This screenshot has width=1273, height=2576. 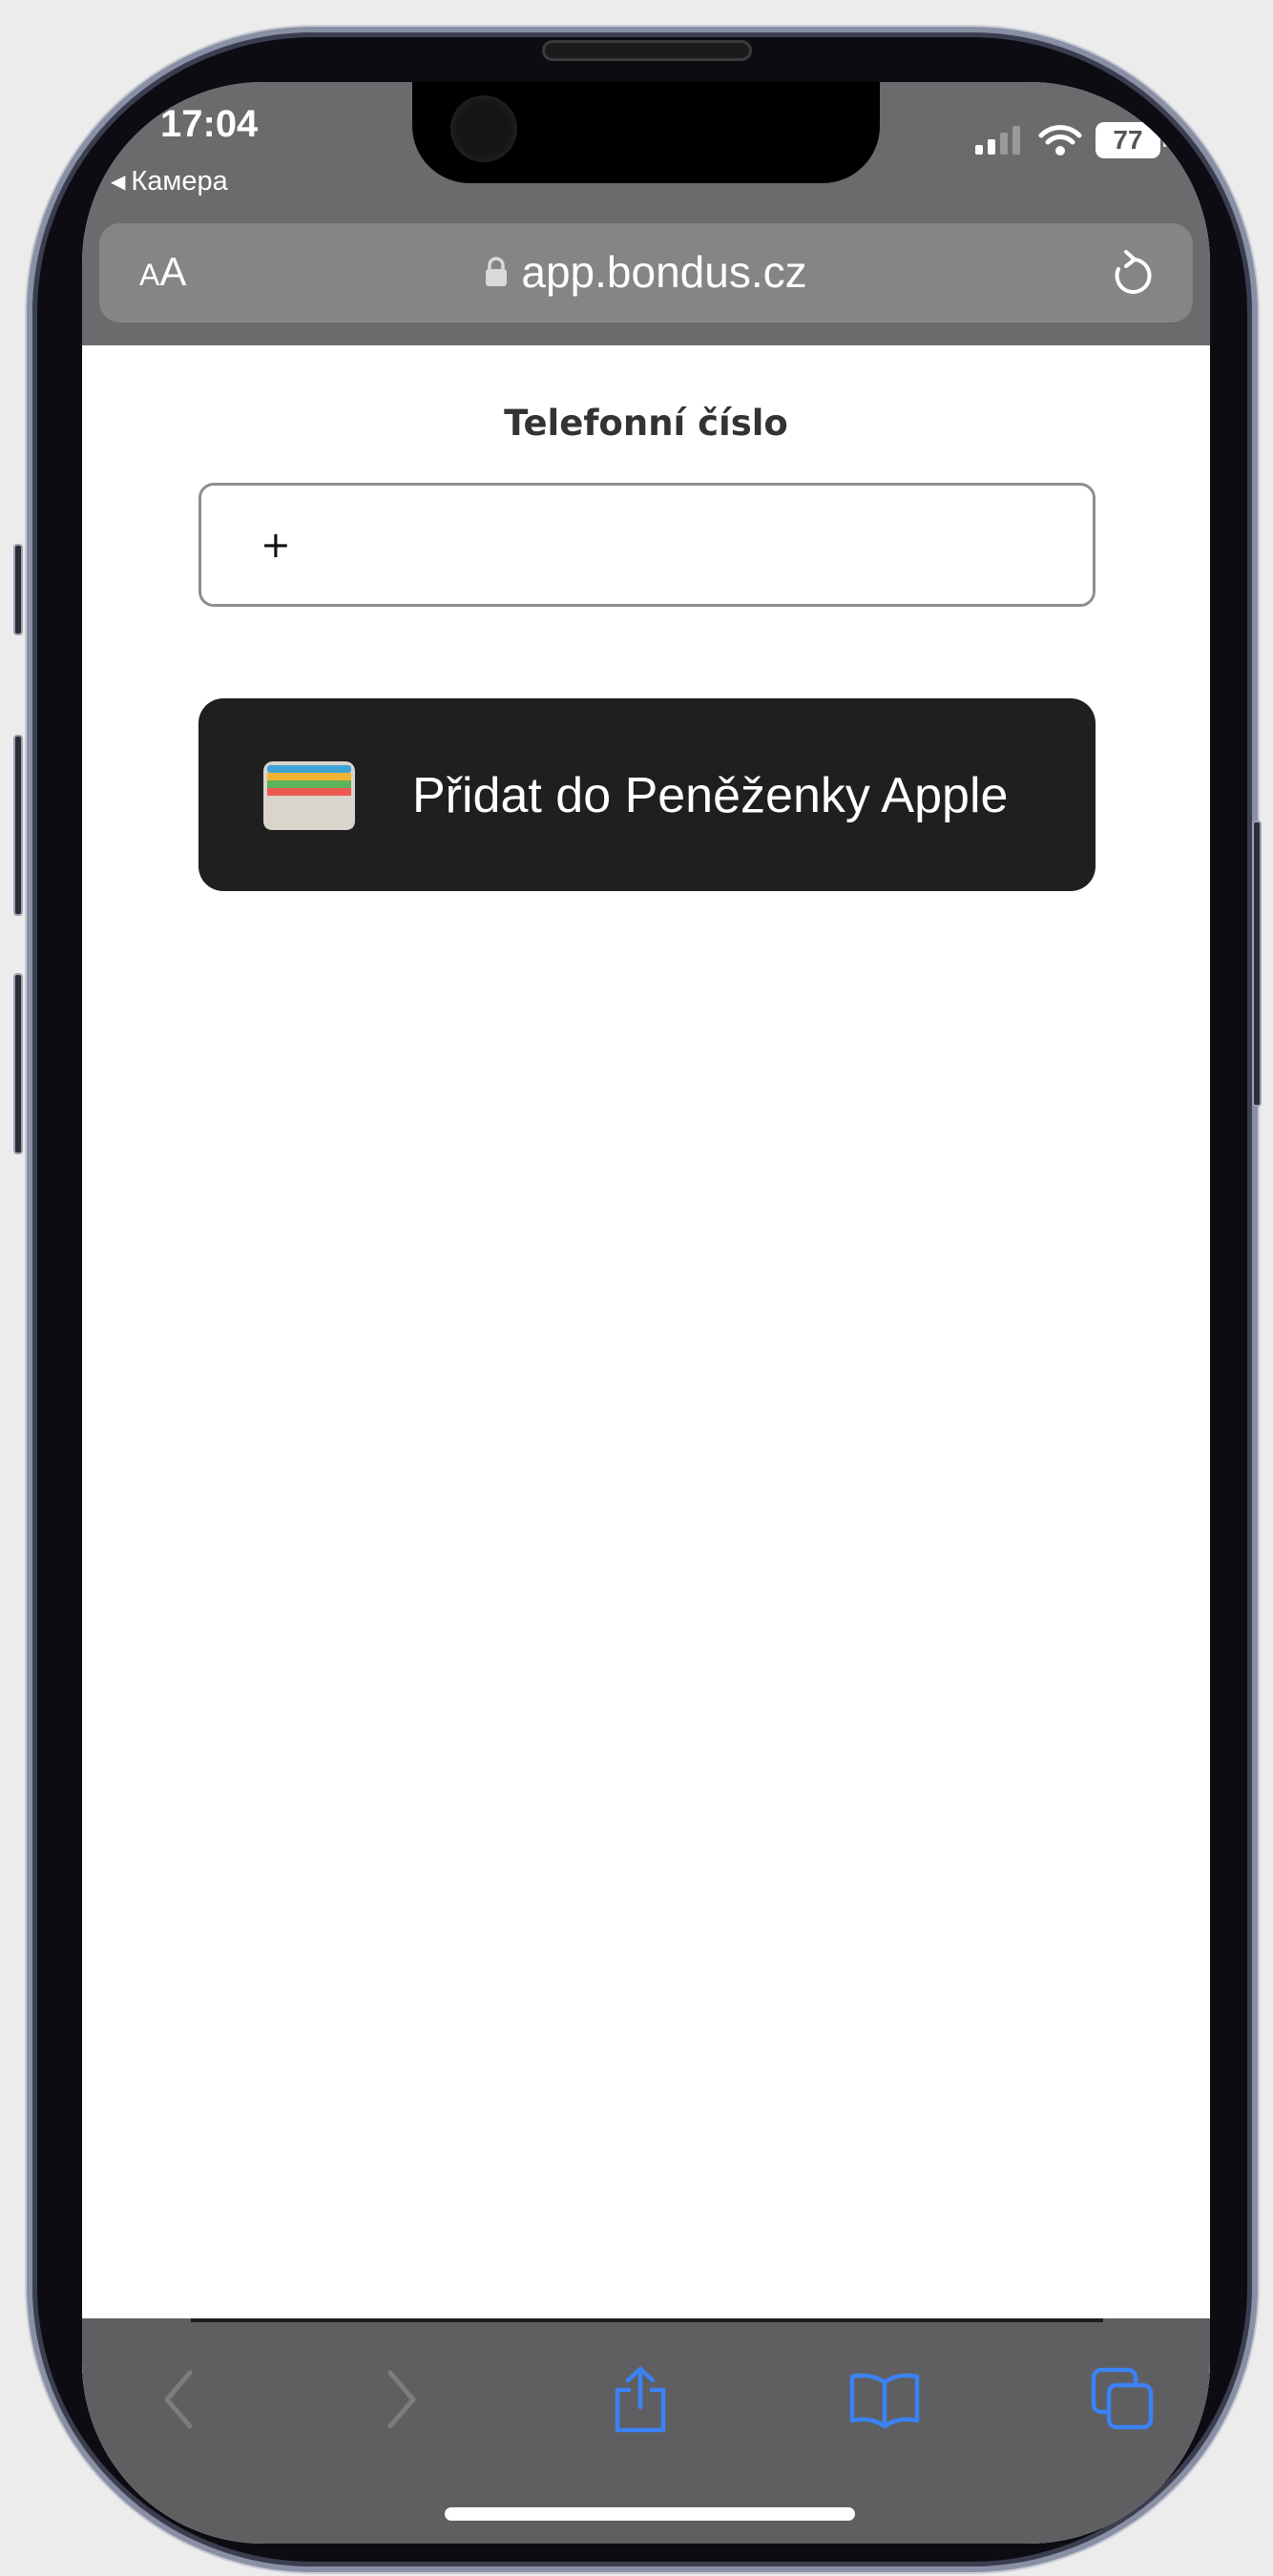 I want to click on tabs-icon, so click(x=1122, y=2398).